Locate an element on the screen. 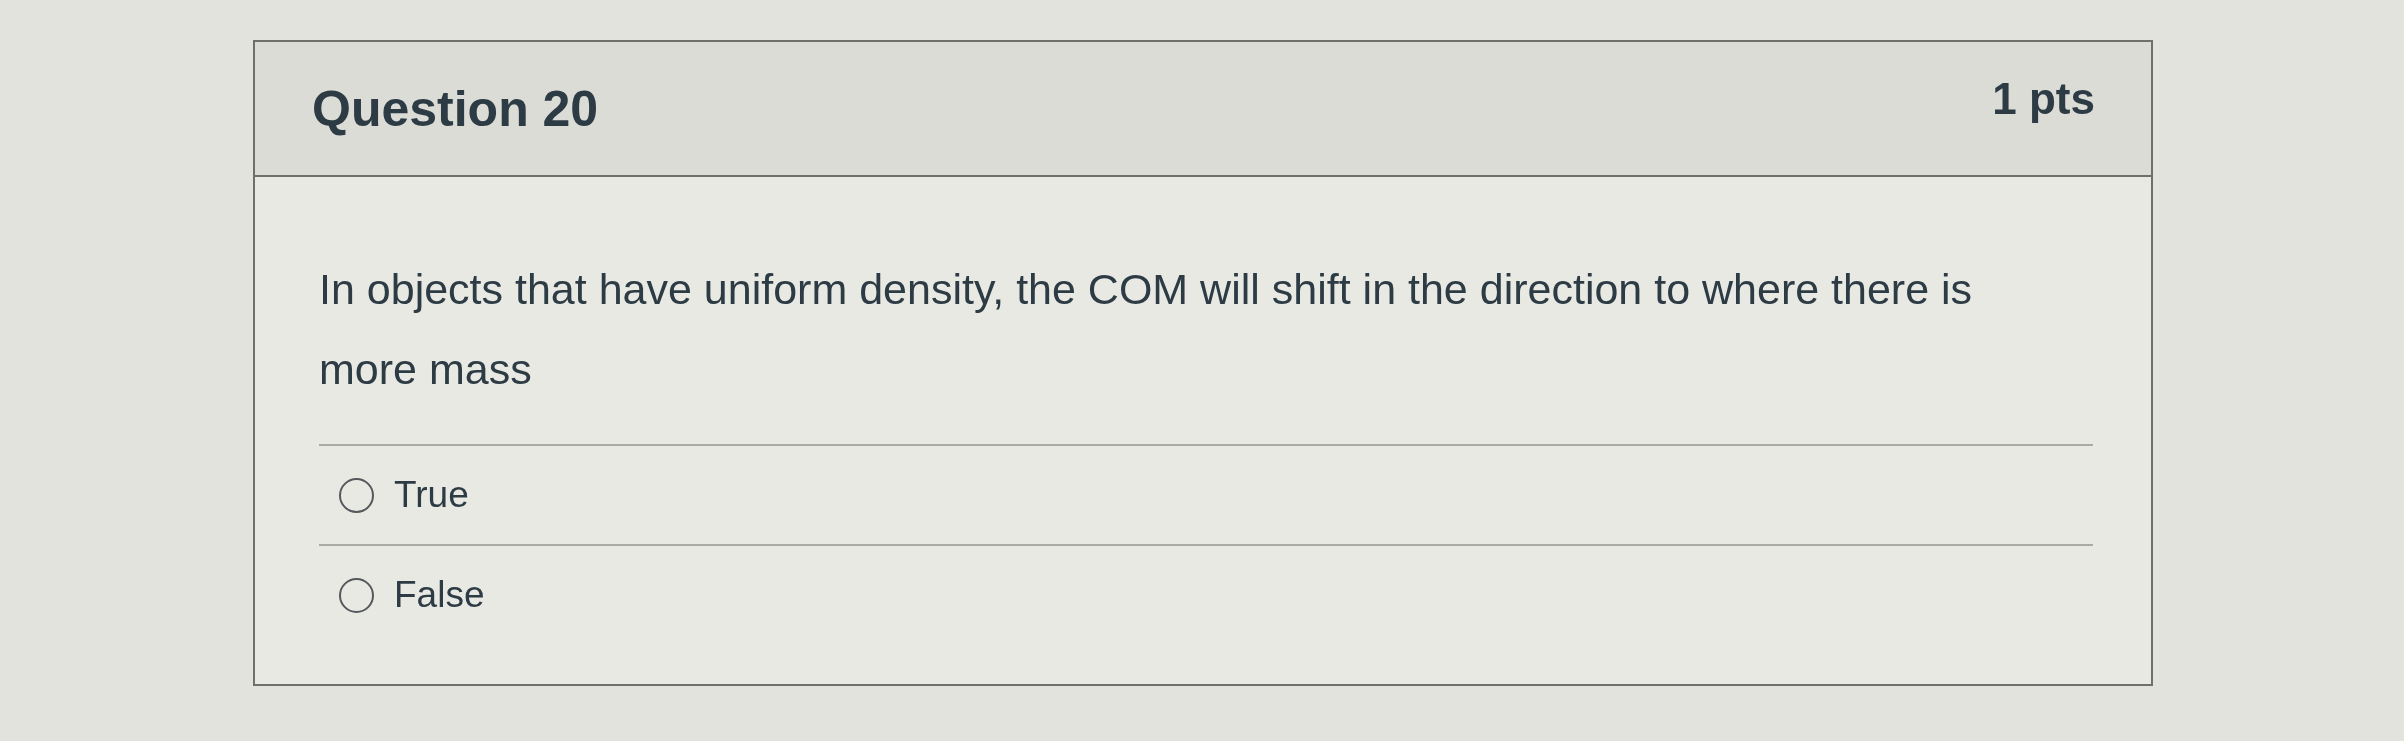 Image resolution: width=2404 pixels, height=741 pixels. answer-label: True is located at coordinates (431, 495).